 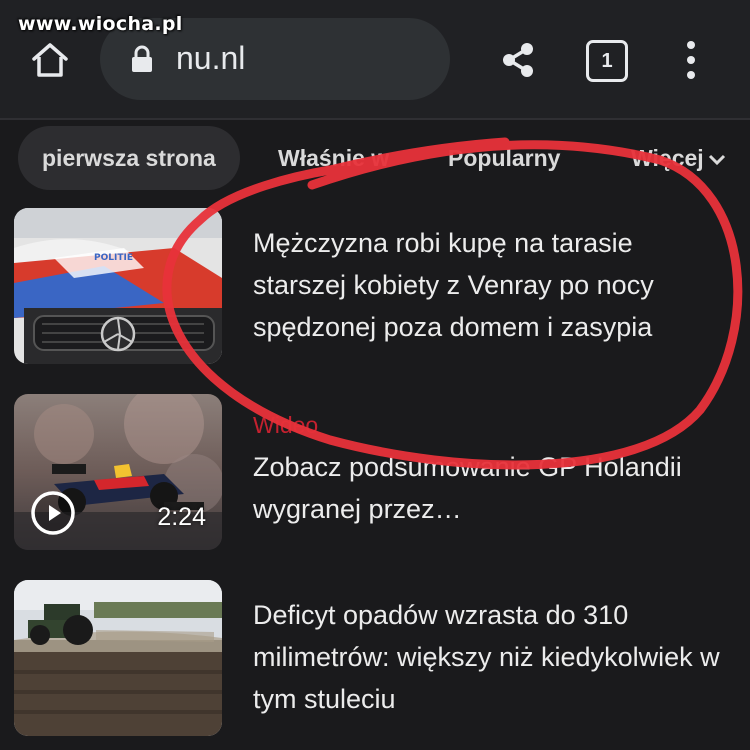 I want to click on tab-wlasnie-w: Właśnie w, so click(x=333, y=158).